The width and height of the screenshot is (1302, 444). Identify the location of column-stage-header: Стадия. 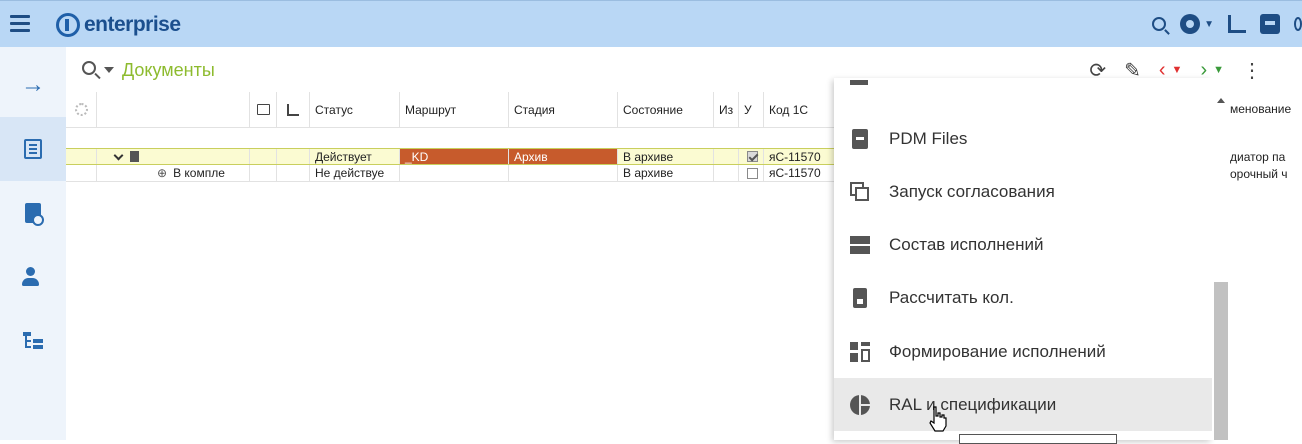
(563, 109).